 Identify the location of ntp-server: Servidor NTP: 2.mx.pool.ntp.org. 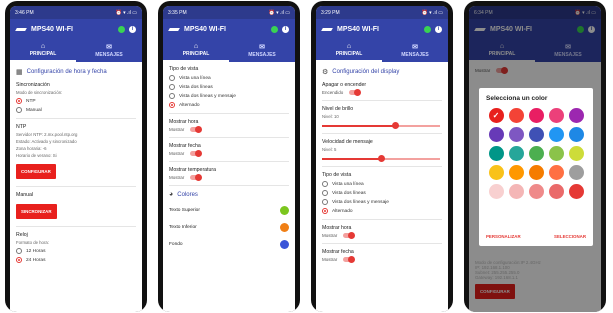
(47, 134).